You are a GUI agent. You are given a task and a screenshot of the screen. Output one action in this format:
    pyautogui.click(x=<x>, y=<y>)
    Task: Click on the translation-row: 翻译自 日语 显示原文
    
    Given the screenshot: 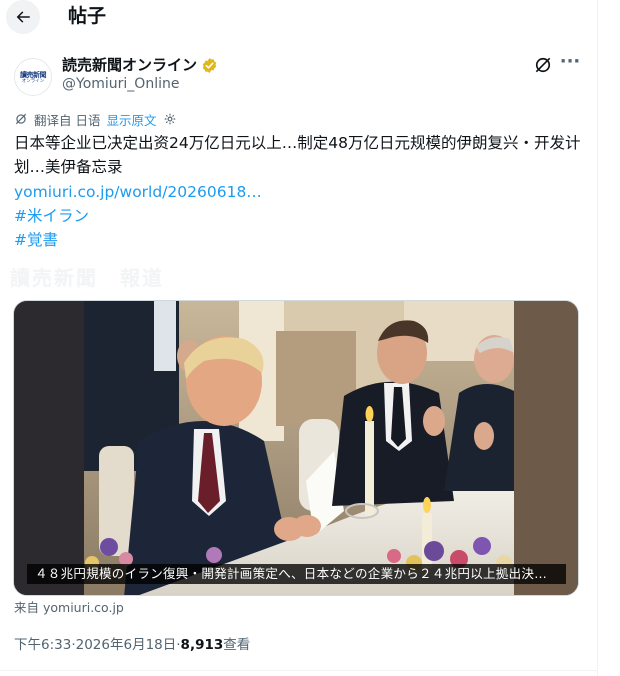 What is the action you would take?
    pyautogui.click(x=95, y=119)
    